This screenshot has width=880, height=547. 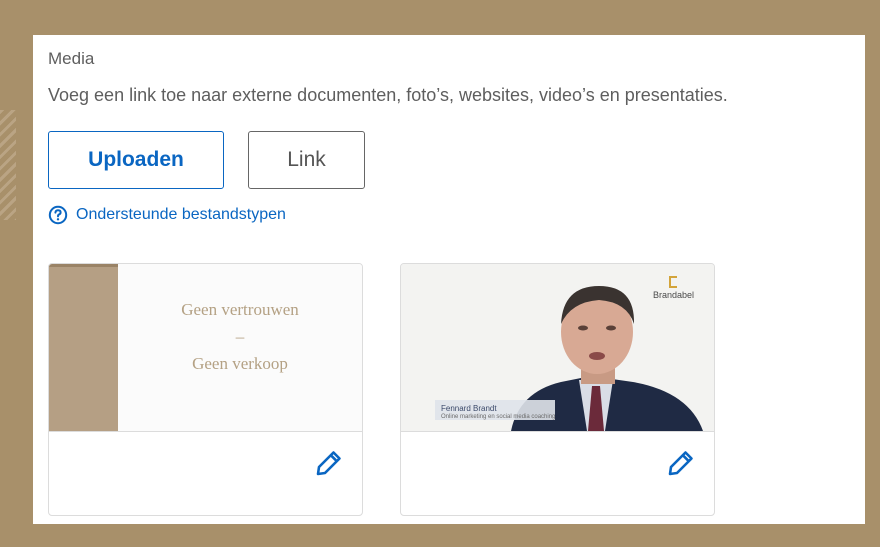 I want to click on slide-line-3: Geen verkoop, so click(x=240, y=363).